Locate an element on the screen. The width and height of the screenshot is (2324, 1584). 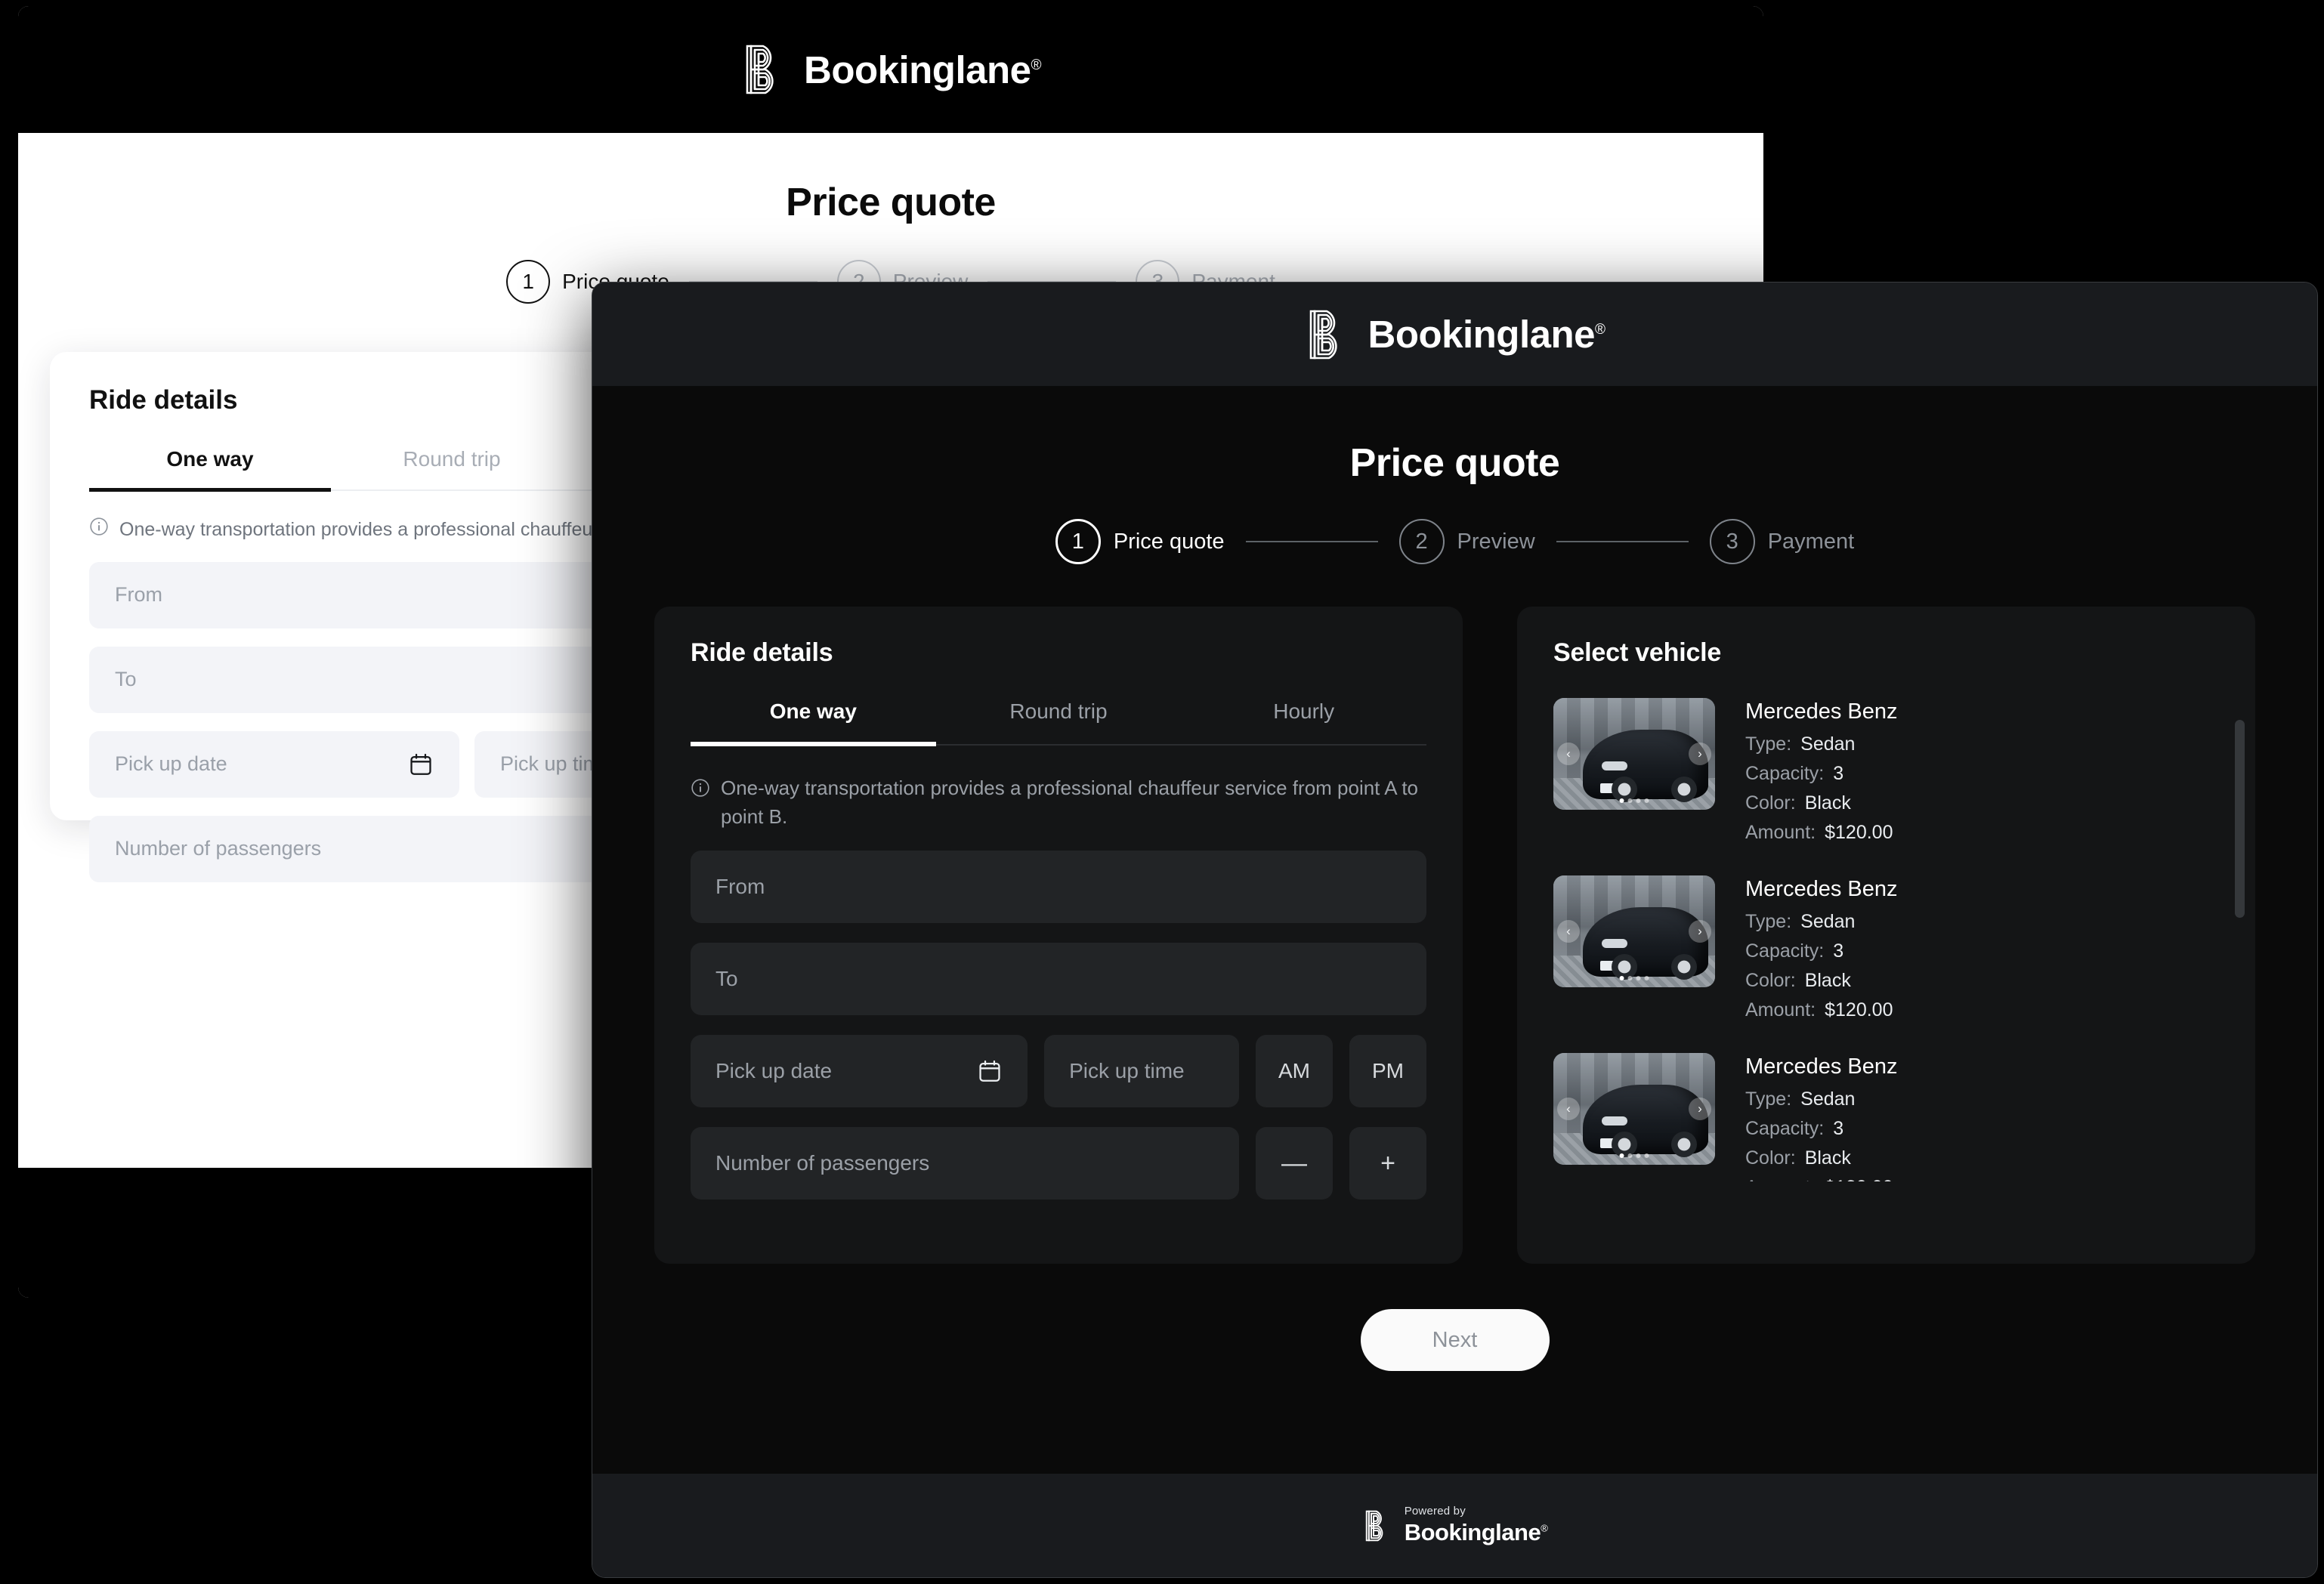
footer-brand-name: Bookinglane® is located at coordinates (1476, 1532).